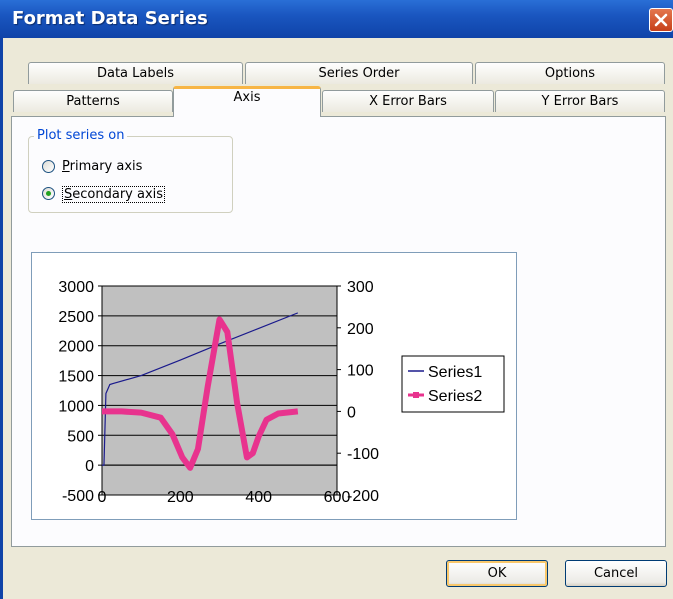 Image resolution: width=673 pixels, height=599 pixels. I want to click on ok-button: OK, so click(497, 573).